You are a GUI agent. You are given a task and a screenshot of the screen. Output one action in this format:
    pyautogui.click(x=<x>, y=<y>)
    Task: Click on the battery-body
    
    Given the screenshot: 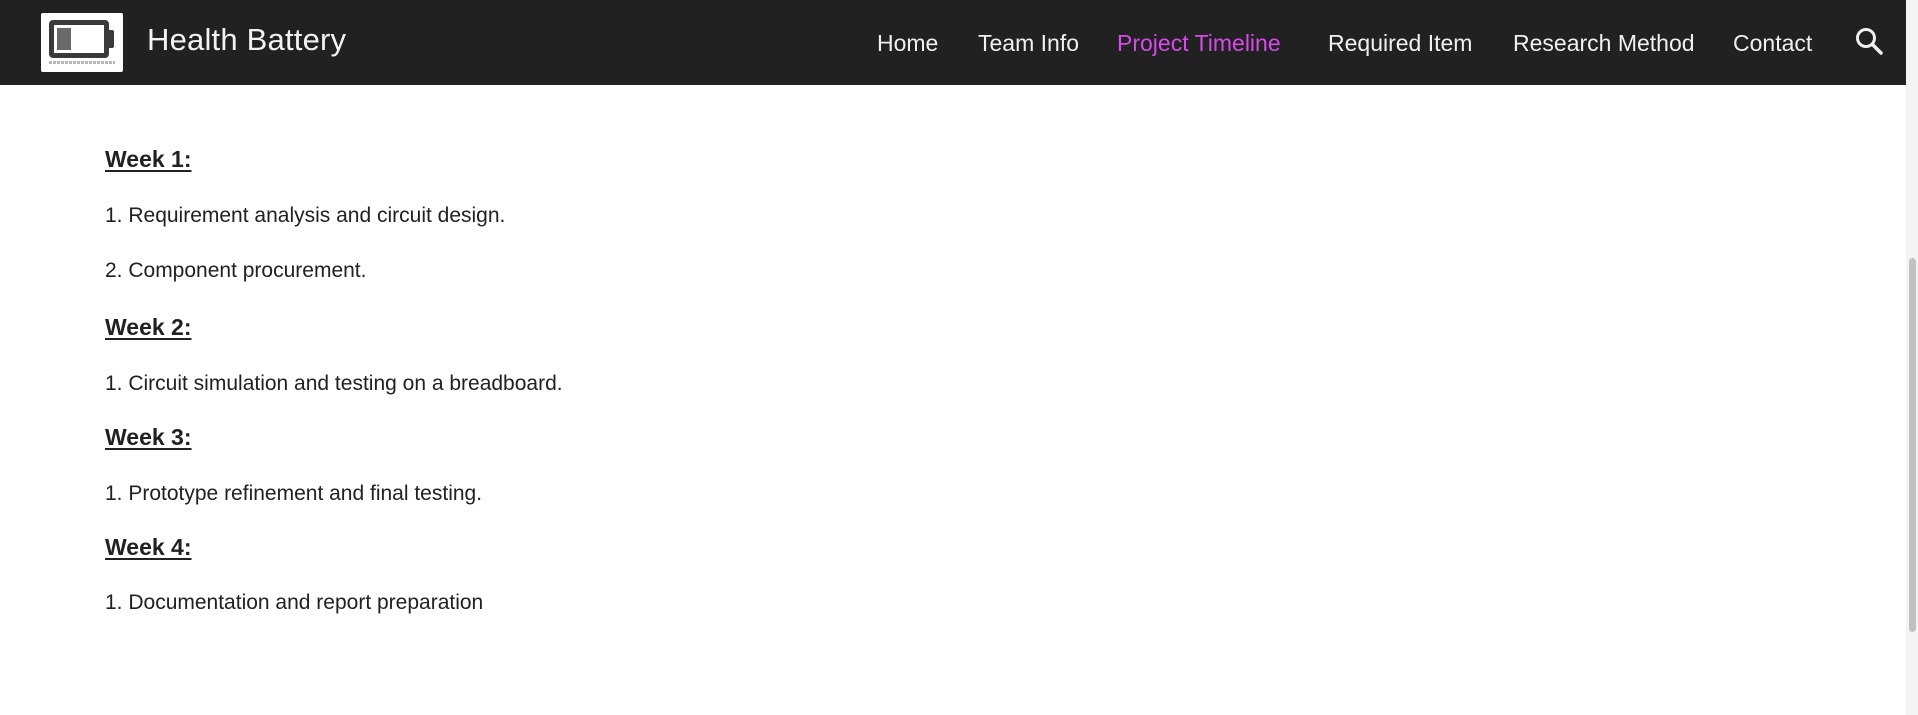 What is the action you would take?
    pyautogui.click(x=79, y=39)
    